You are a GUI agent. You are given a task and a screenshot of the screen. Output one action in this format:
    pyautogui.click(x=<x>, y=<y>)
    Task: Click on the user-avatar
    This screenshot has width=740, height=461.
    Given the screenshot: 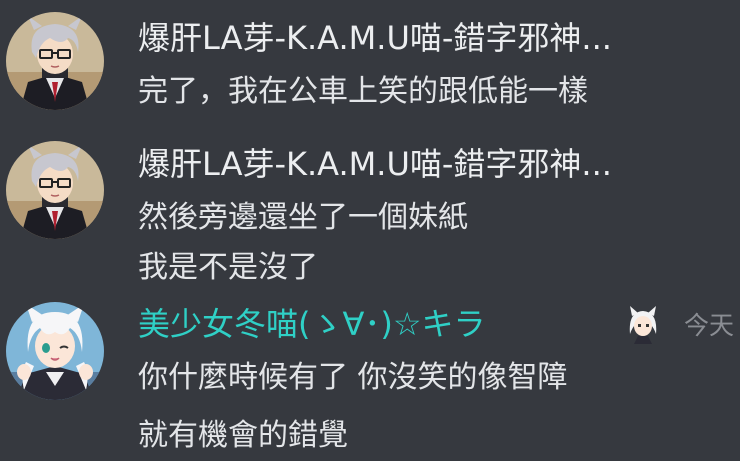 What is the action you would take?
    pyautogui.click(x=55, y=351)
    